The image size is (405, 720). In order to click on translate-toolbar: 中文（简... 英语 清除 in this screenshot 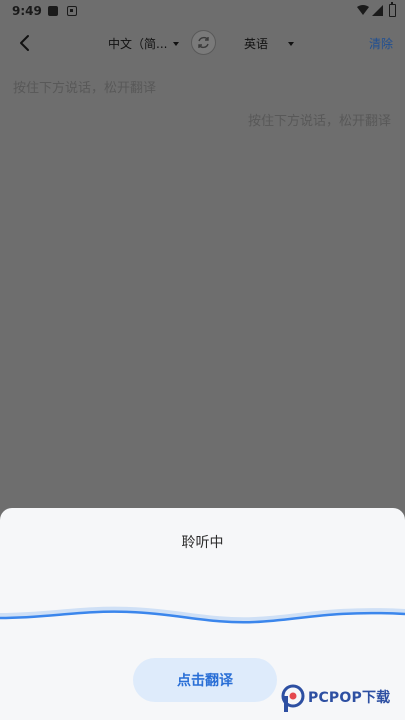, I will do `click(202, 43)`.